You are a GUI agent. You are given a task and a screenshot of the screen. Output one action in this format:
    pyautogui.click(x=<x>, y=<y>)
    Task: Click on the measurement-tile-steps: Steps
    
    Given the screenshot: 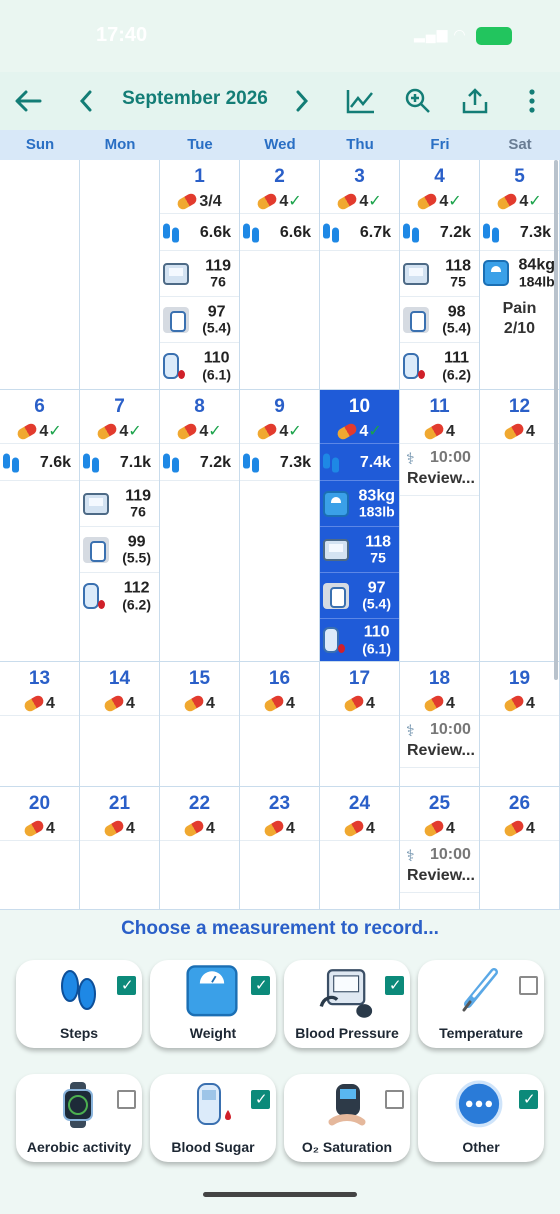 What is the action you would take?
    pyautogui.click(x=79, y=1004)
    